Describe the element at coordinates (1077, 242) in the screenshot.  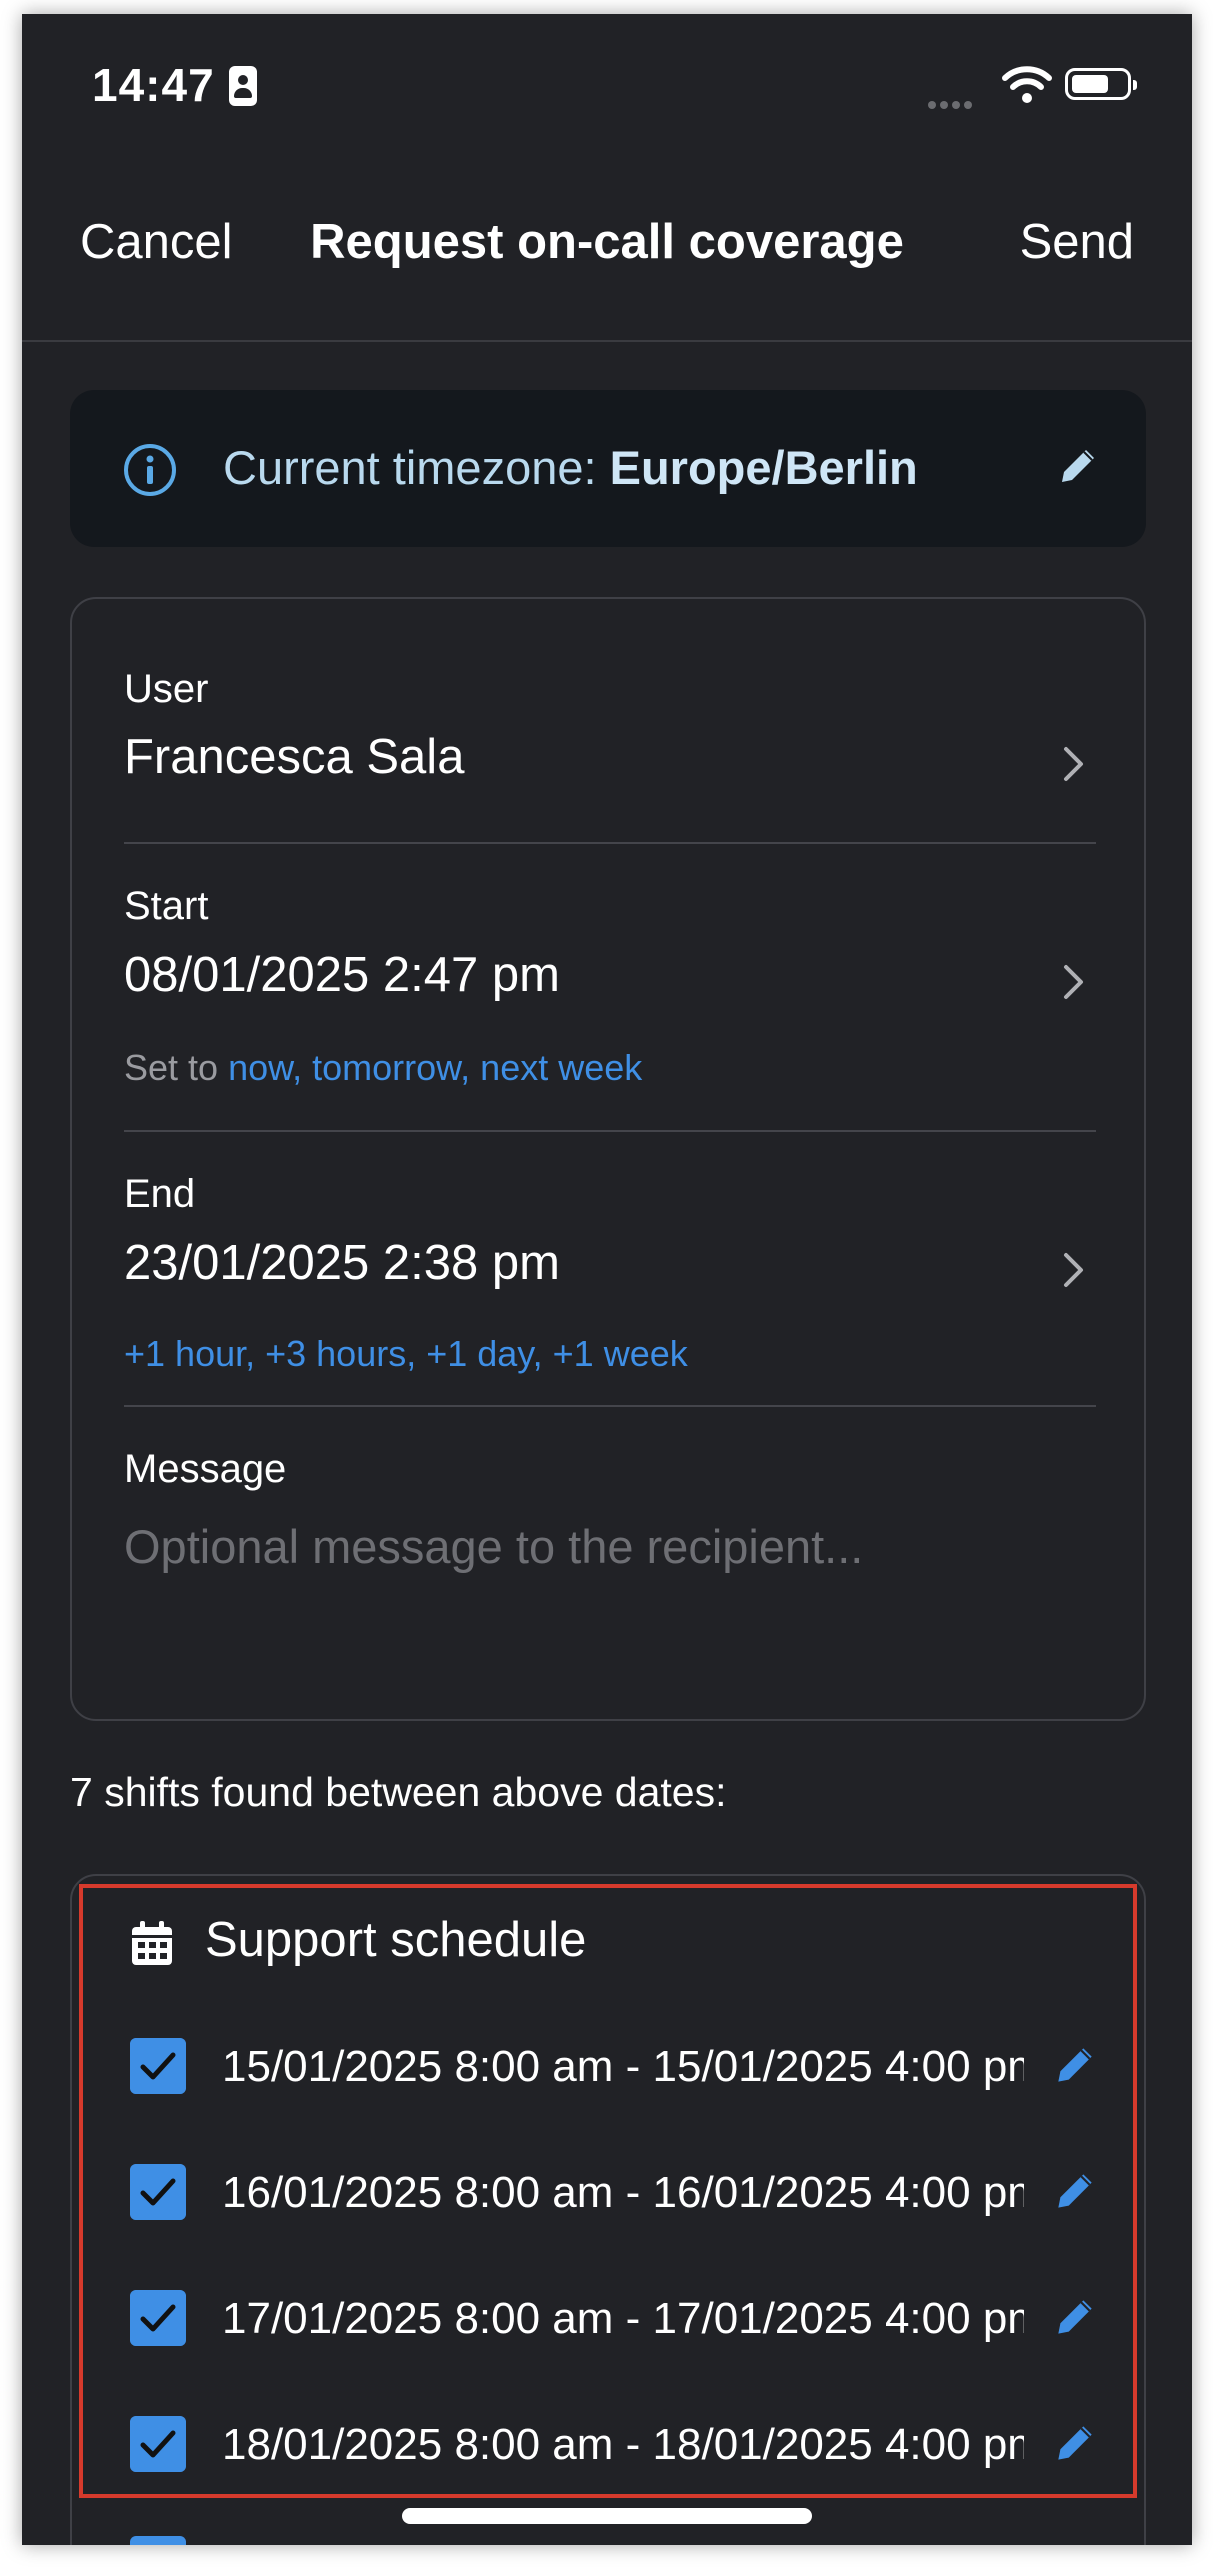
I see `send-button: Send` at that location.